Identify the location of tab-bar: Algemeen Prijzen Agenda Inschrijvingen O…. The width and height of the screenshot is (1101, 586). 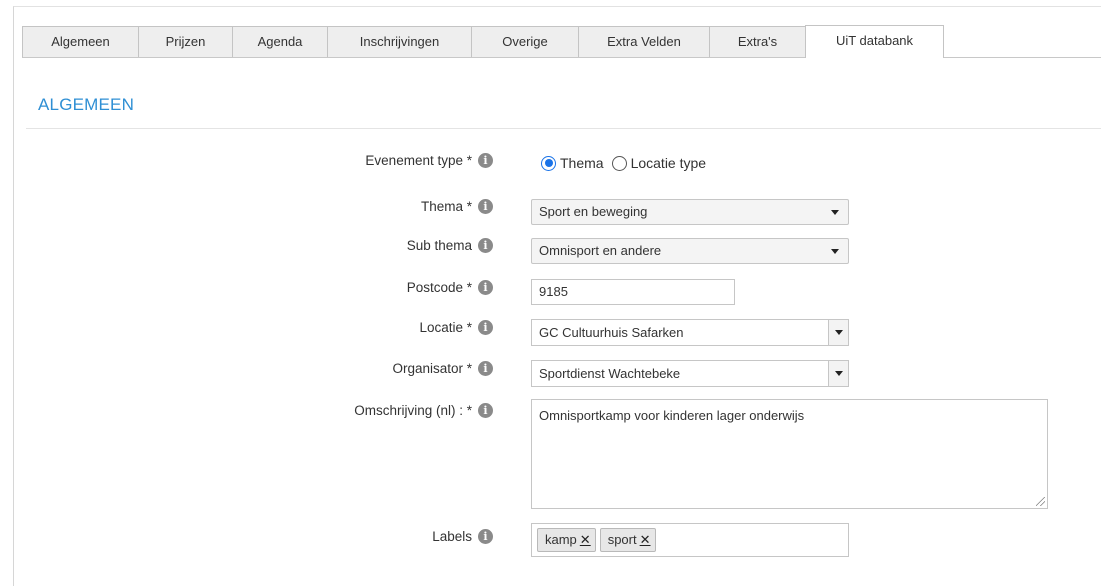
(561, 41).